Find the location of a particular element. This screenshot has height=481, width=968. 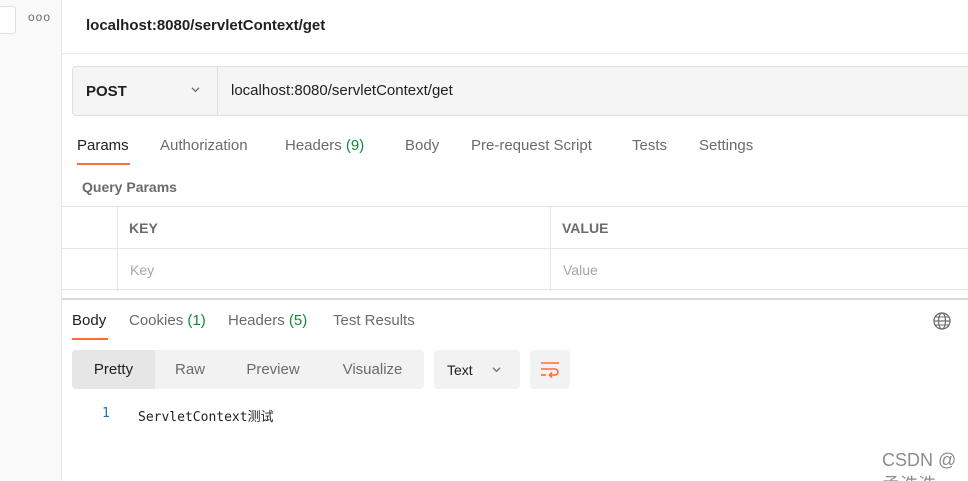

format-label: Text is located at coordinates (460, 370).